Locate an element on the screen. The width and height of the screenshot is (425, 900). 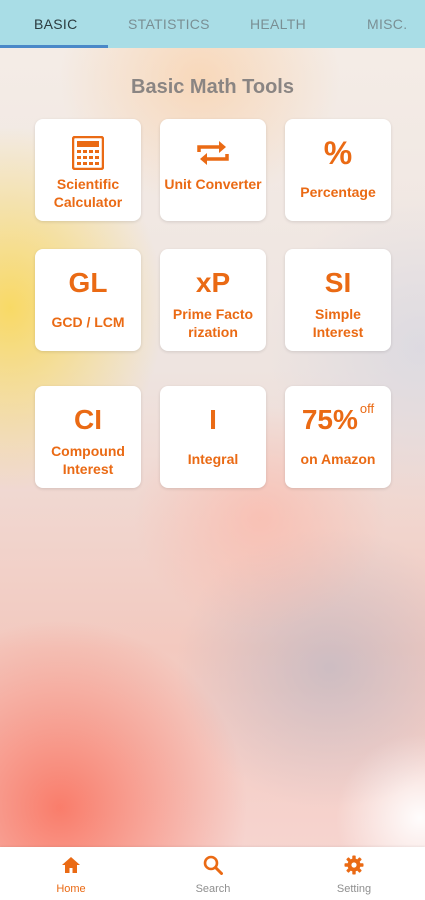
tool-label: Compound Interest is located at coordinates (88, 460).